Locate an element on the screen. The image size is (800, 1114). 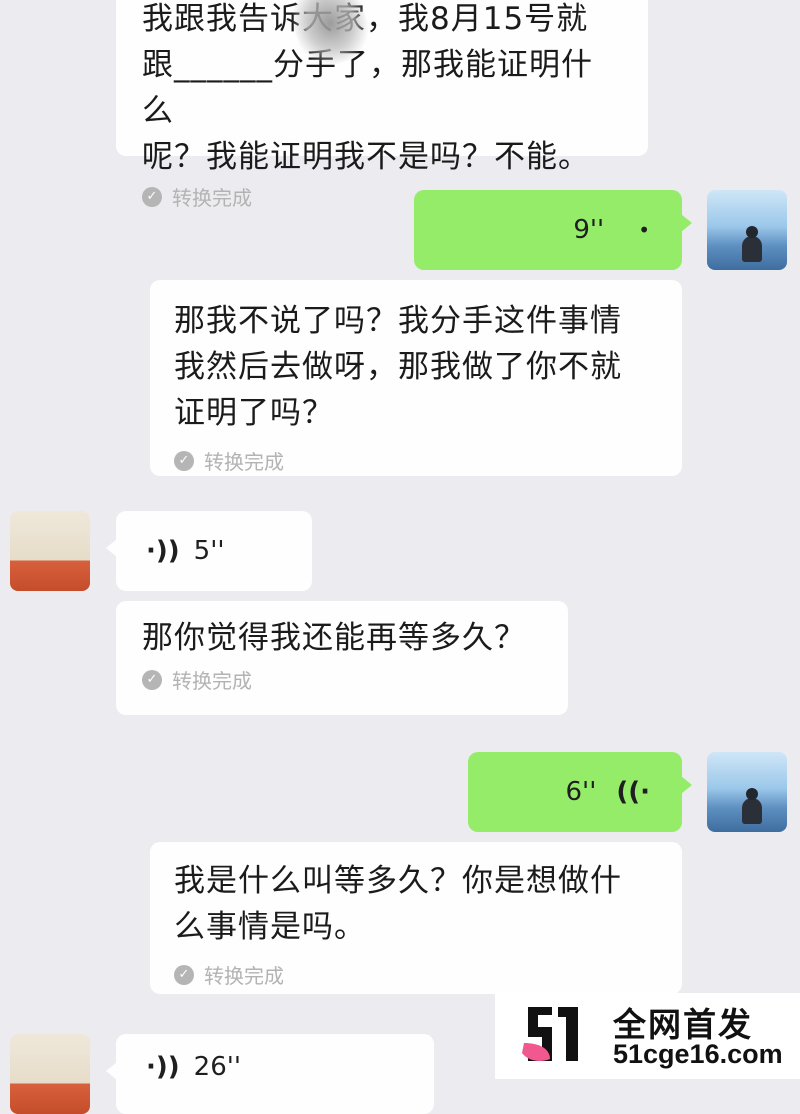
transcript-text: 那我不说了吗？我分手这件事情 我然后去做呀，那我做了你不就 证明了吗？ is located at coordinates (398, 367).